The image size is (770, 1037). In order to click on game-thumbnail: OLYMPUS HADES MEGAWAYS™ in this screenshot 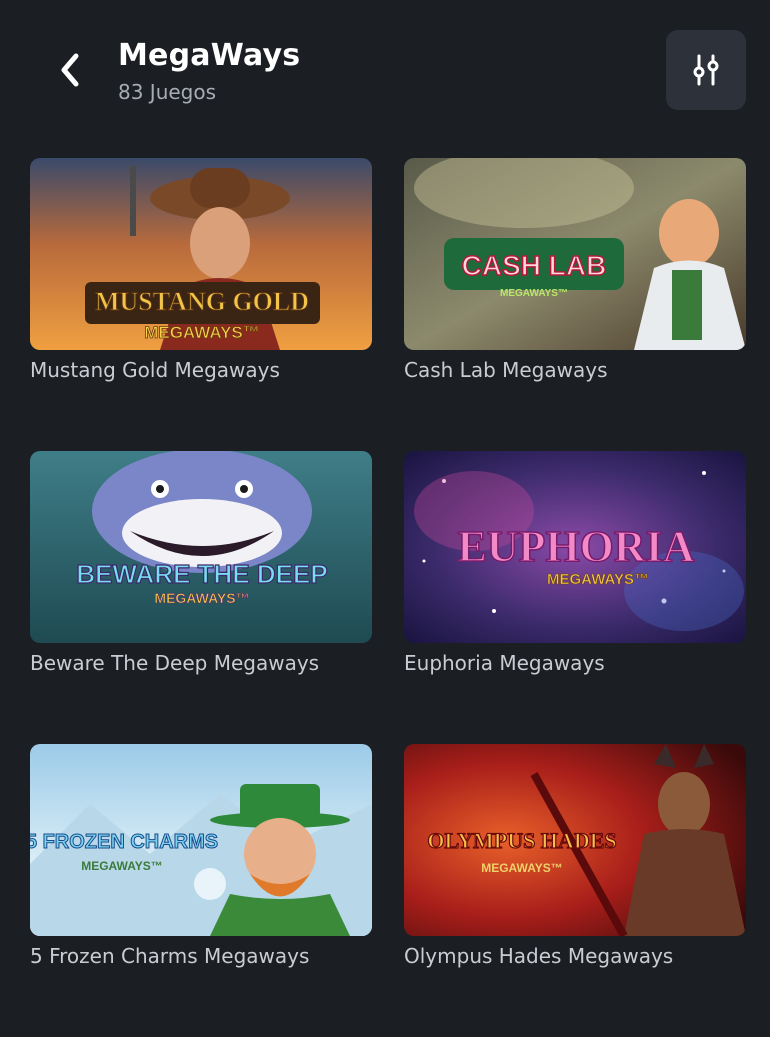, I will do `click(575, 840)`.